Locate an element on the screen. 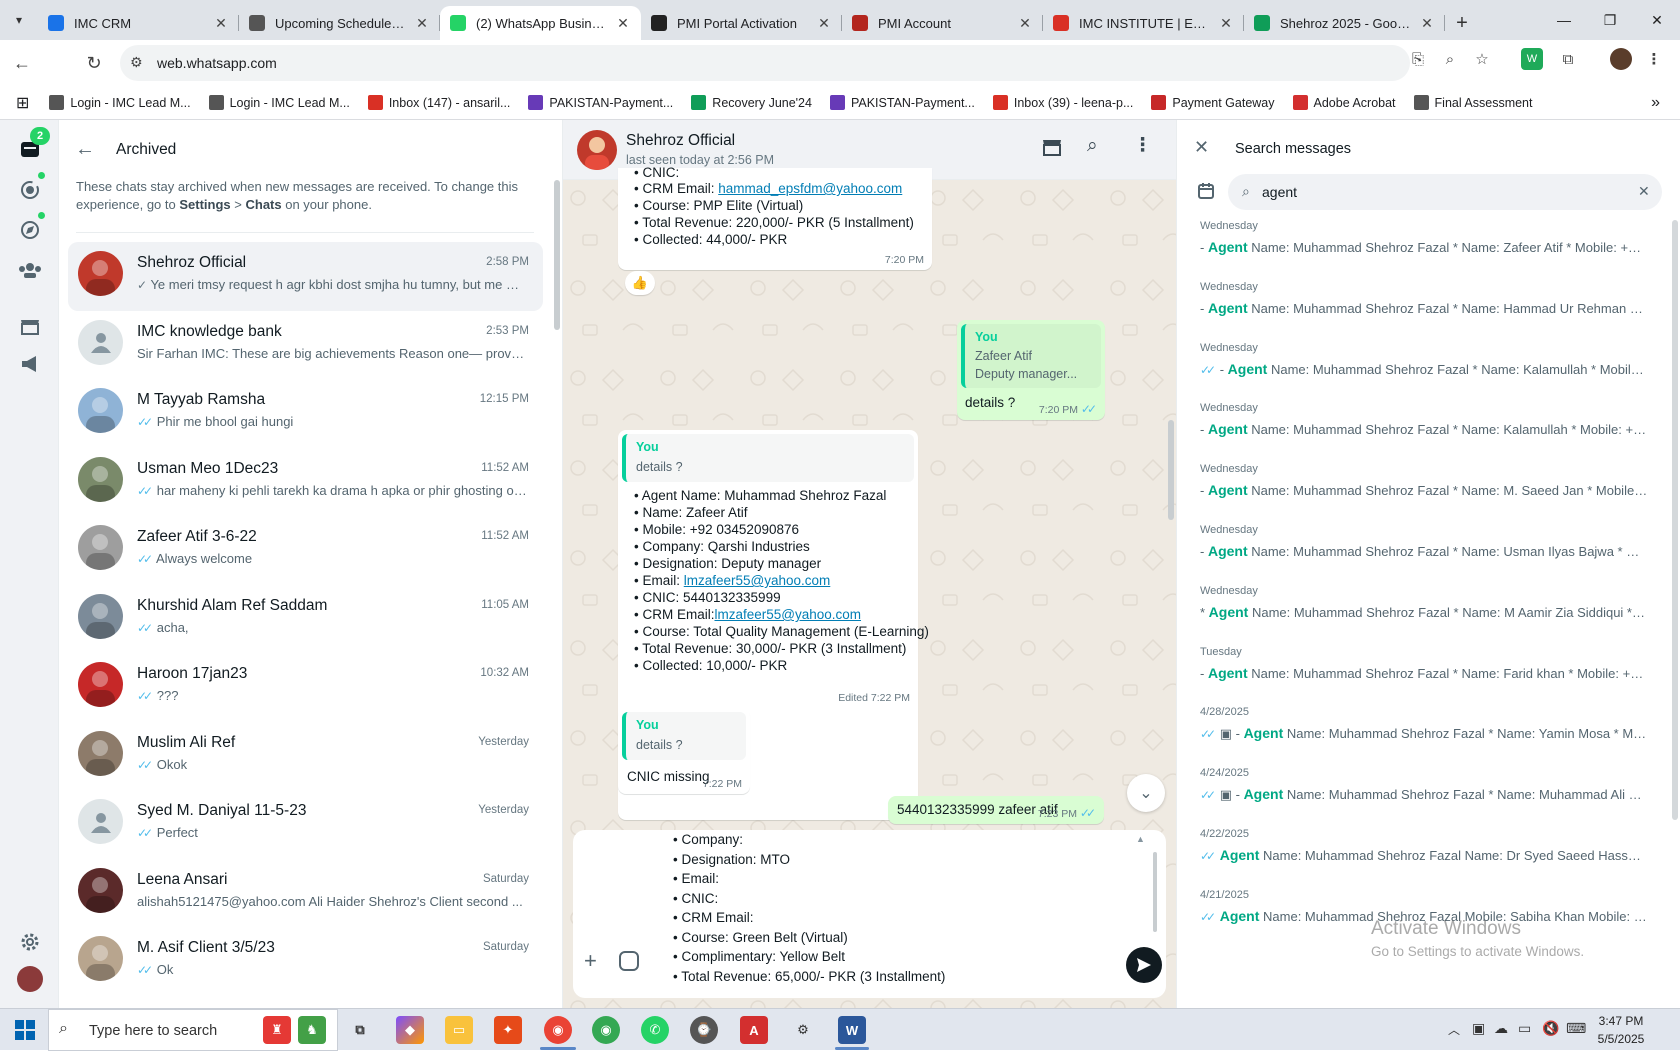  email-link: hammad_epsfdm@yahoo.com is located at coordinates (810, 188).